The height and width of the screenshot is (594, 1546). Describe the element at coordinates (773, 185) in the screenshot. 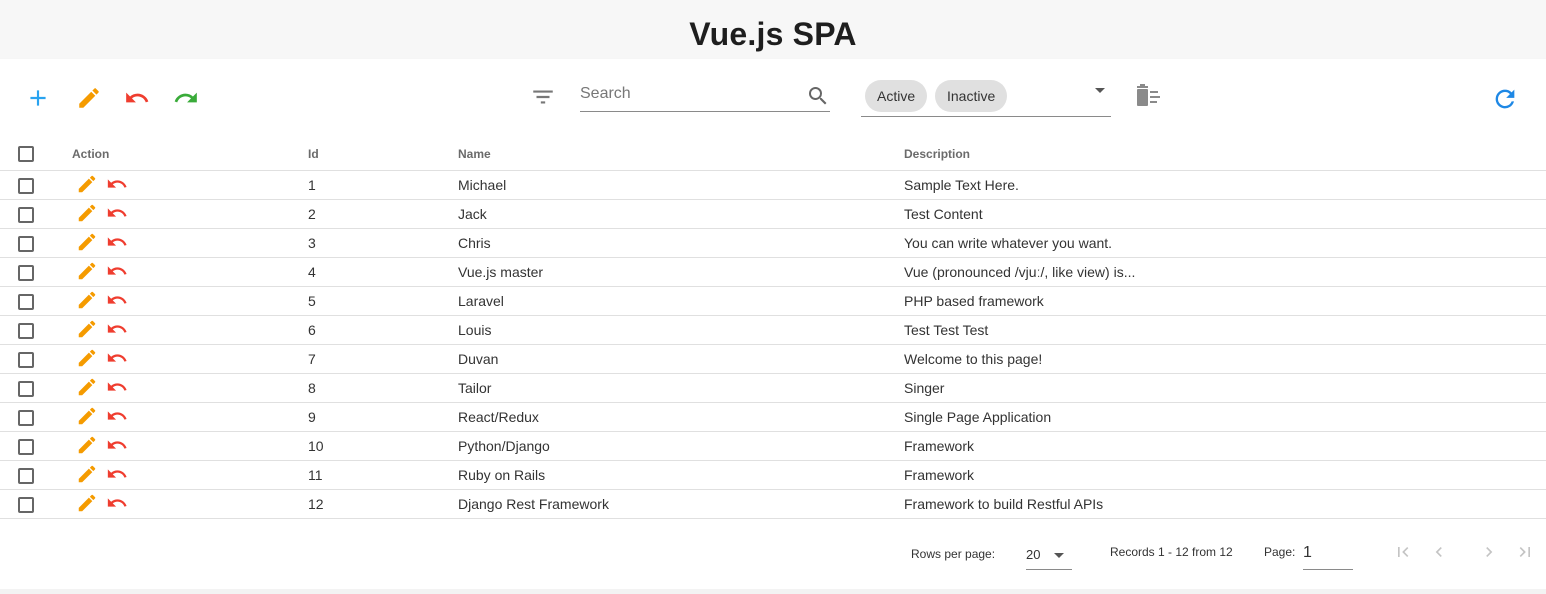

I see `table-row: 1 Michael Sample Text Here.` at that location.